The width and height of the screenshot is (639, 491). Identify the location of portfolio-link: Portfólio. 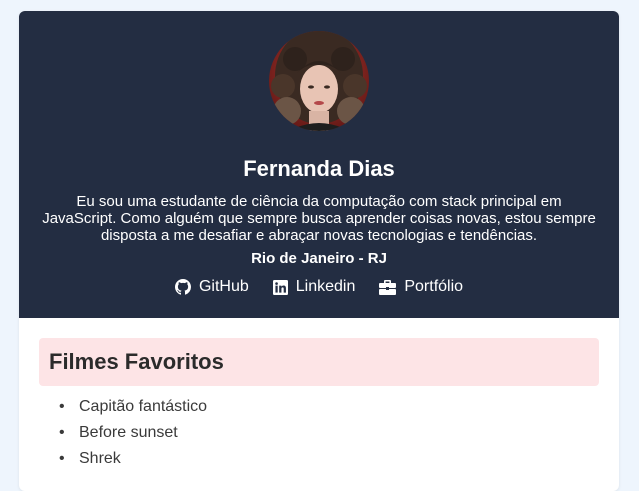
(421, 287).